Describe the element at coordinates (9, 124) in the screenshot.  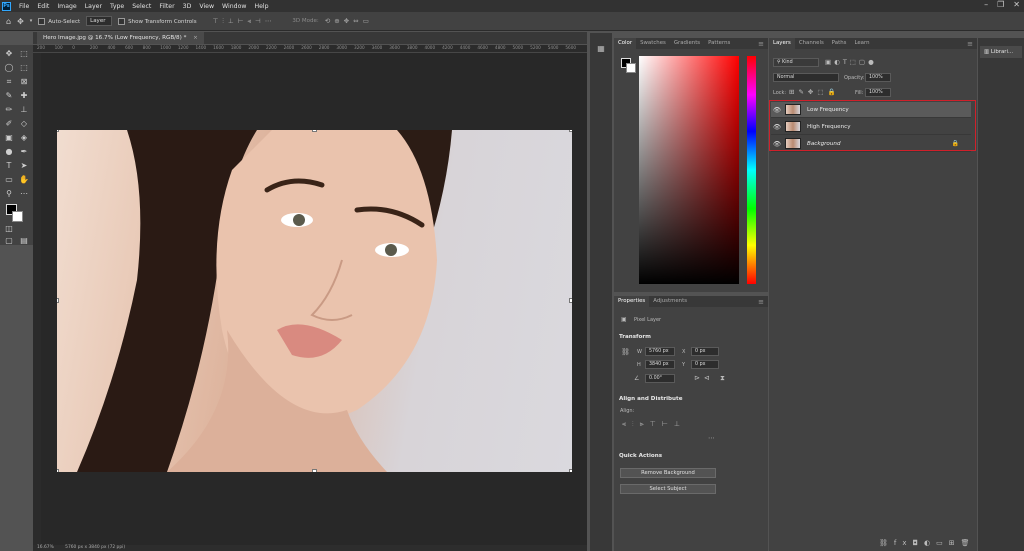
I see `history-brush-icon: ✐` at that location.